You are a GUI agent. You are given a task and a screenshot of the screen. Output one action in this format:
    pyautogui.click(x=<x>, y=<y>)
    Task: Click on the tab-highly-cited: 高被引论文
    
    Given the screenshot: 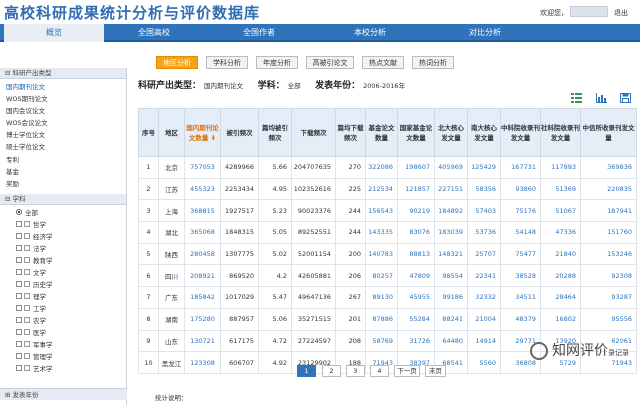 What is the action you would take?
    pyautogui.click(x=330, y=62)
    